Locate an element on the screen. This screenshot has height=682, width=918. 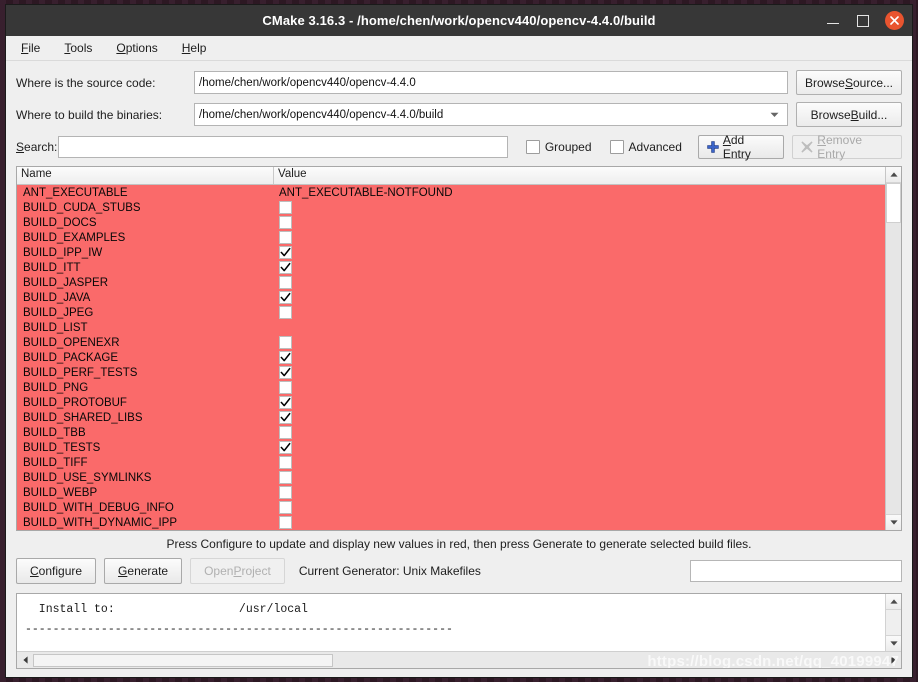
log-scroll-right-arrow-icon is located at coordinates (893, 660).